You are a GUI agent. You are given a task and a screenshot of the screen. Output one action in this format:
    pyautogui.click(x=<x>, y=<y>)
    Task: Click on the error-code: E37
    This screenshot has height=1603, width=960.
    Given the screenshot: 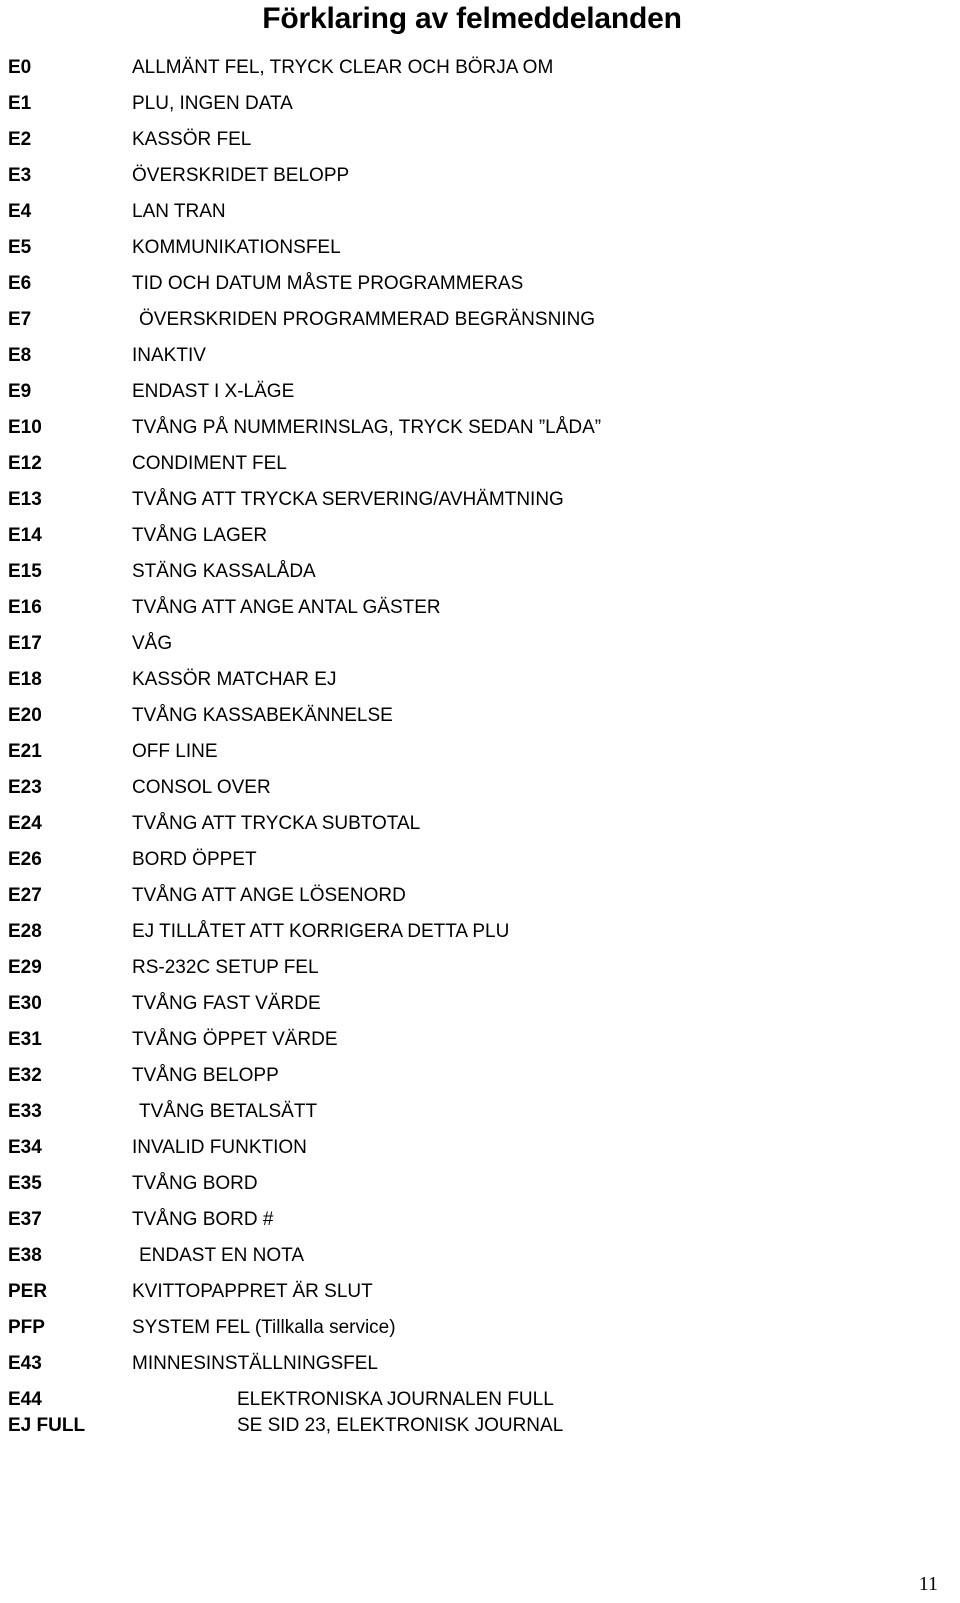 What is the action you would take?
    pyautogui.click(x=25, y=1219)
    